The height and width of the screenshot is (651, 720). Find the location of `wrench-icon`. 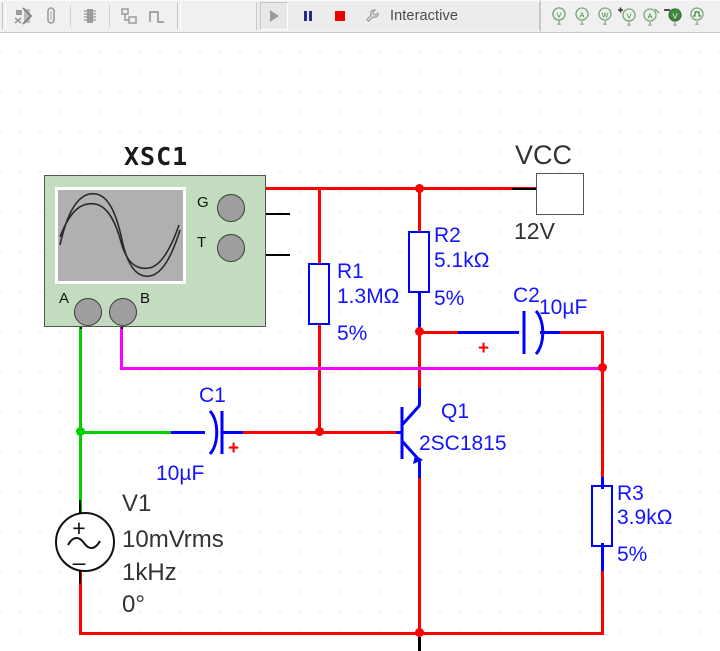

wrench-icon is located at coordinates (372, 16).